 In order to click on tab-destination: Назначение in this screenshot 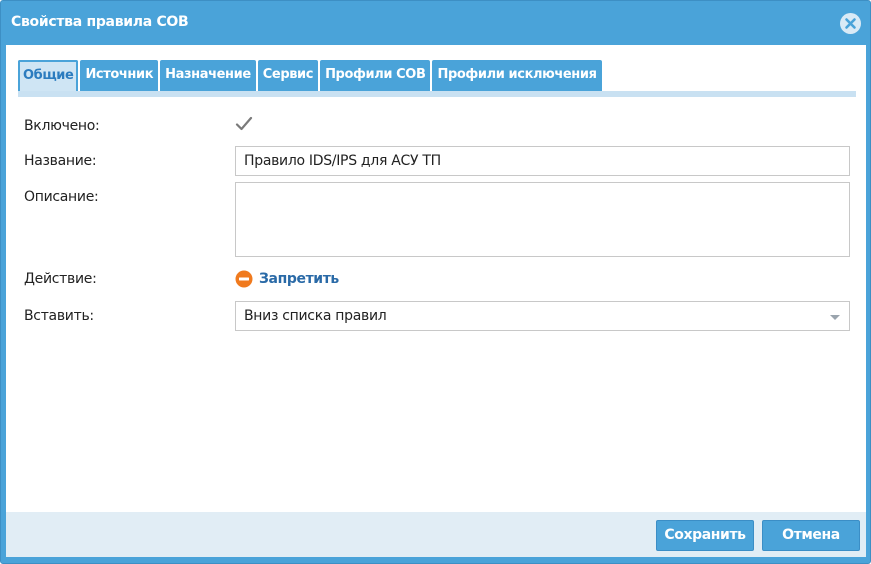, I will do `click(208, 75)`.